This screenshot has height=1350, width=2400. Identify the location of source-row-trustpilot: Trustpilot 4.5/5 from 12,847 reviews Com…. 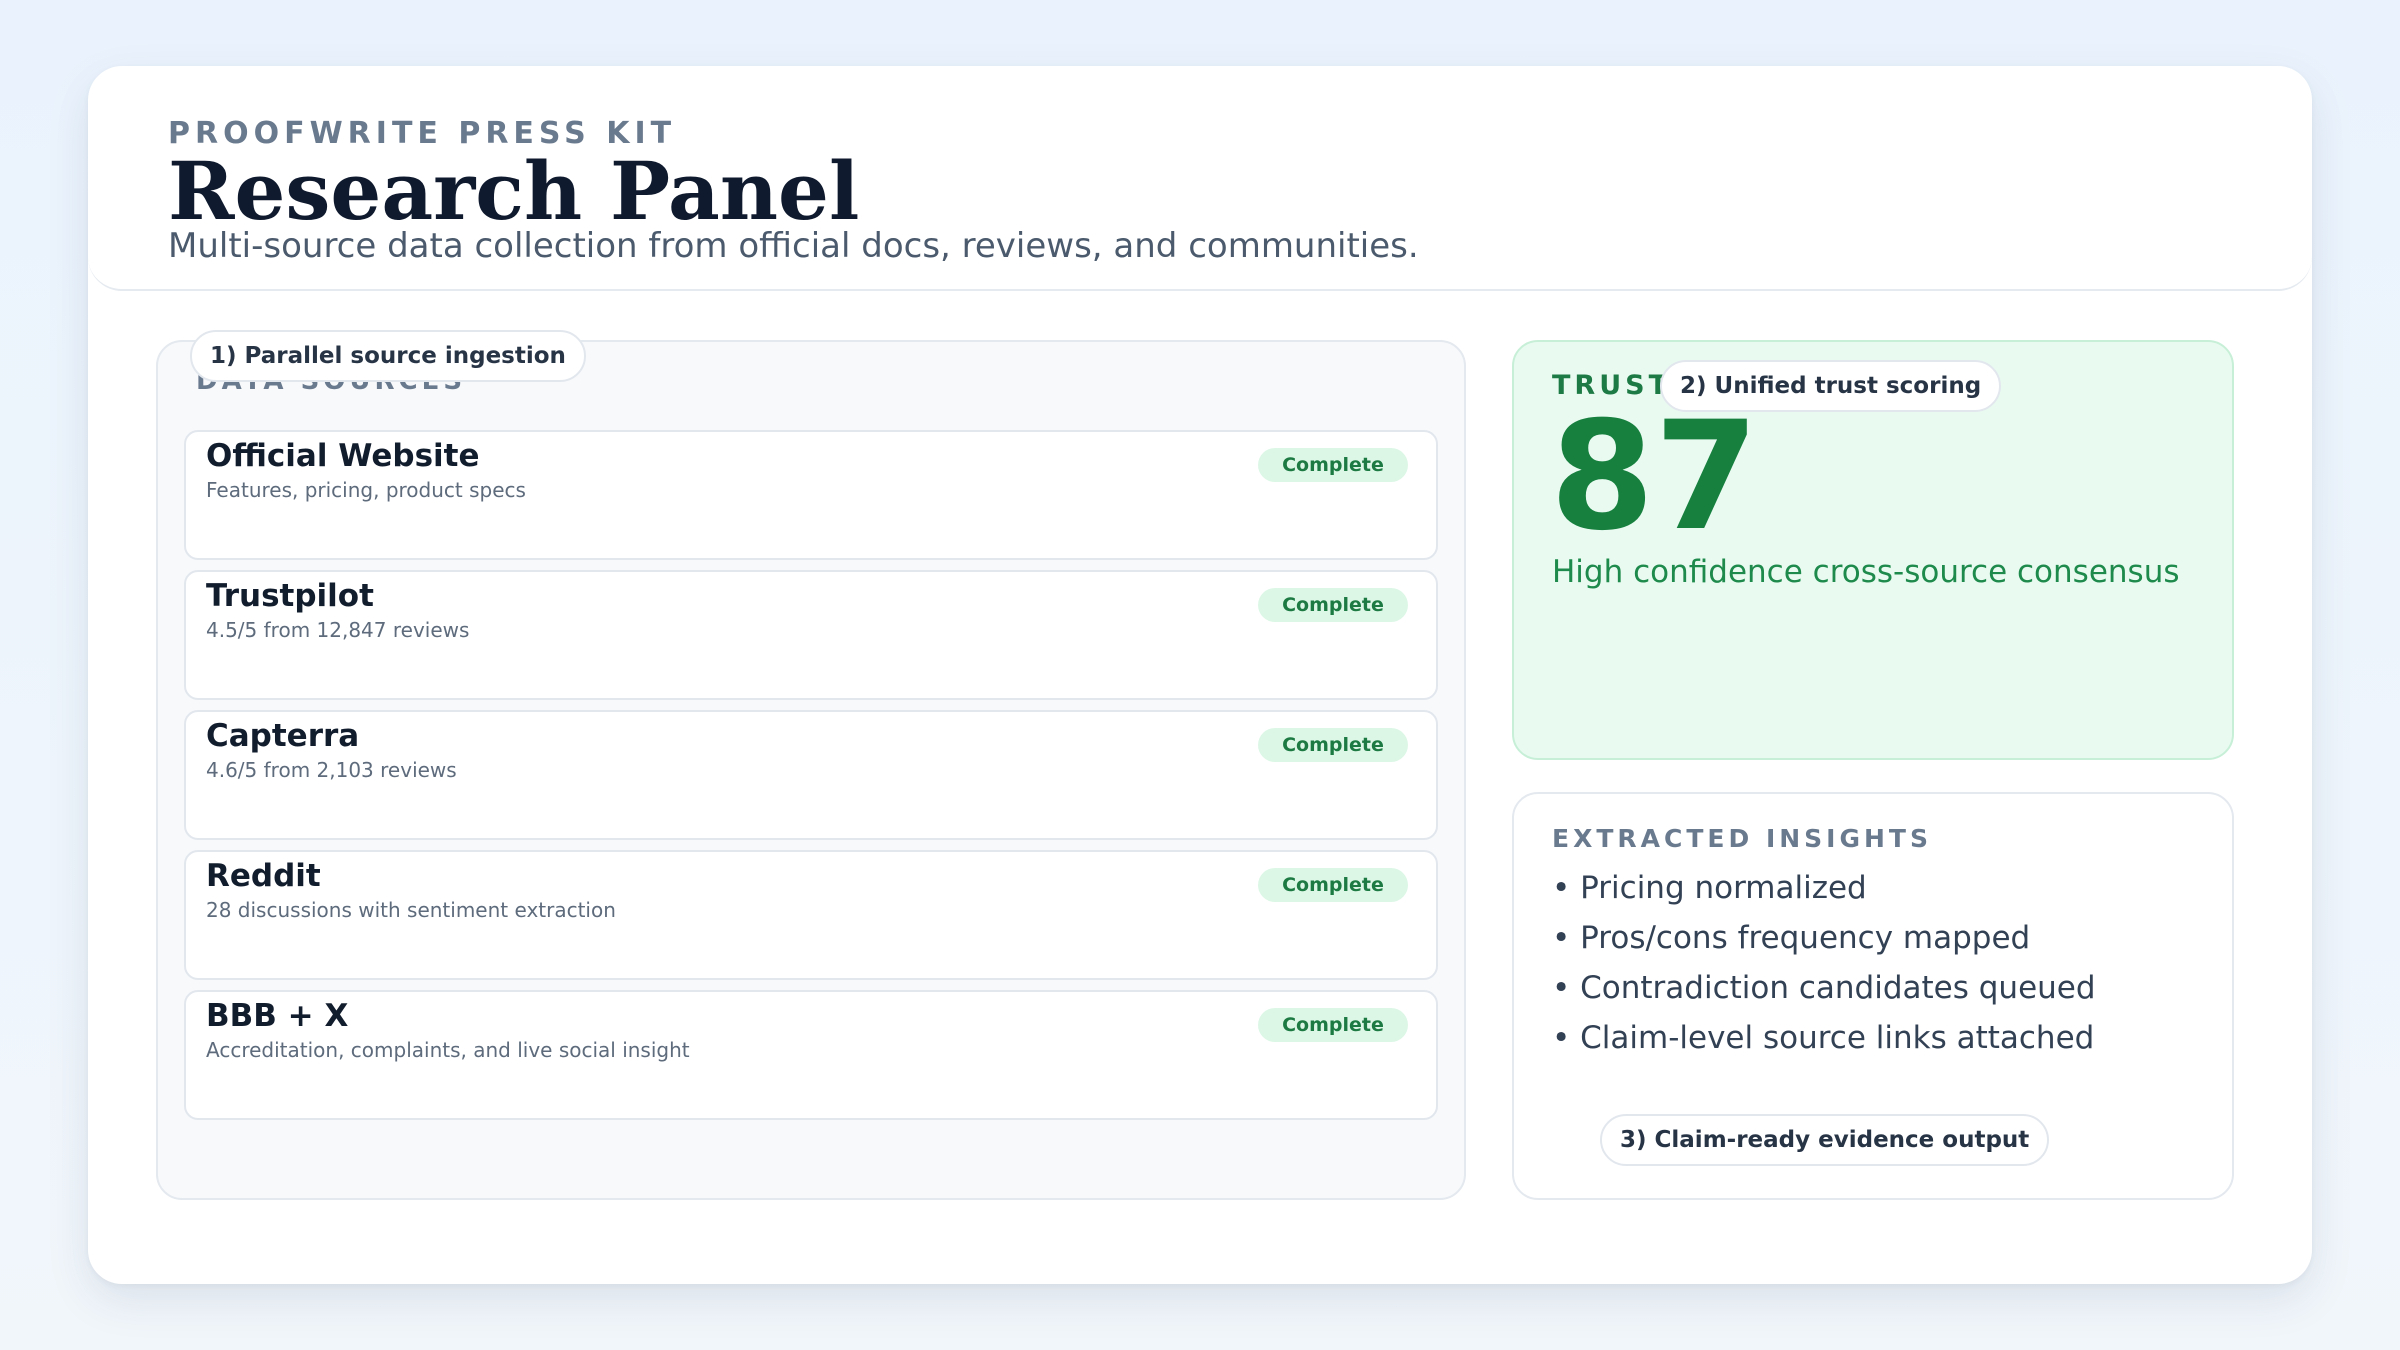
(811, 635).